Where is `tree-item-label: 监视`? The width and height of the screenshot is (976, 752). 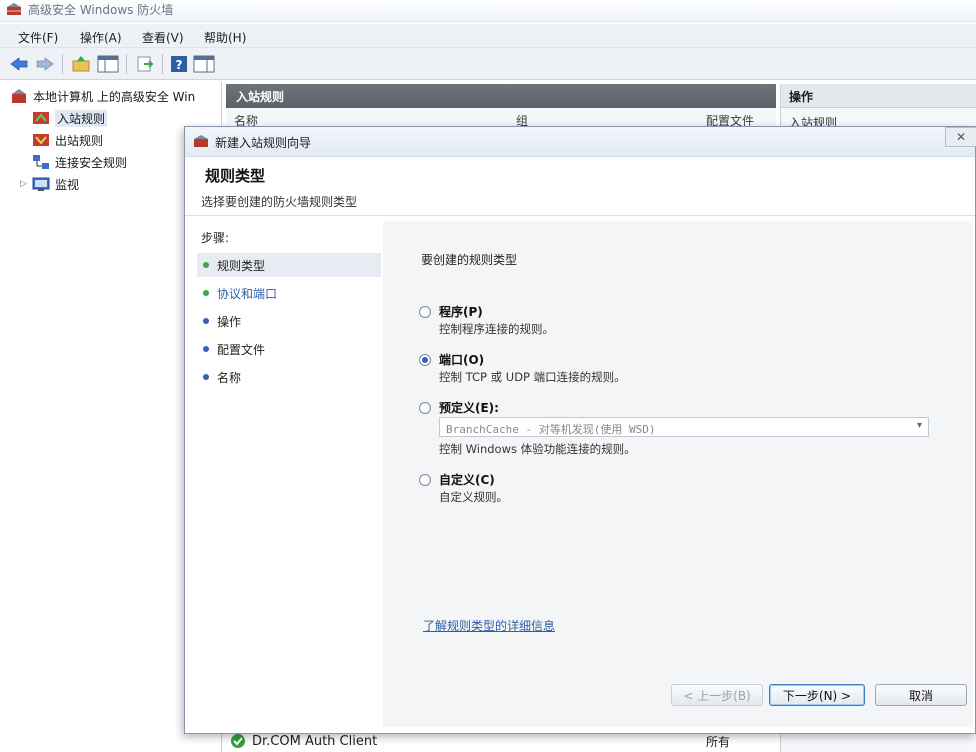 tree-item-label: 监视 is located at coordinates (67, 184).